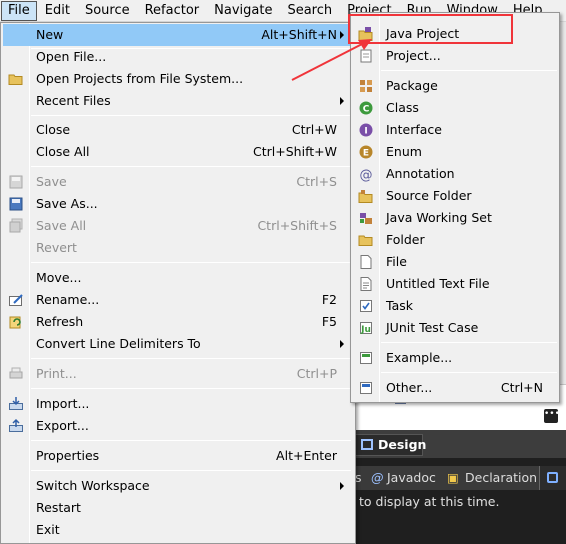  Describe the element at coordinates (455, 284) in the screenshot. I see `new-menu-untitled-text-file: Untitled Text File` at that location.